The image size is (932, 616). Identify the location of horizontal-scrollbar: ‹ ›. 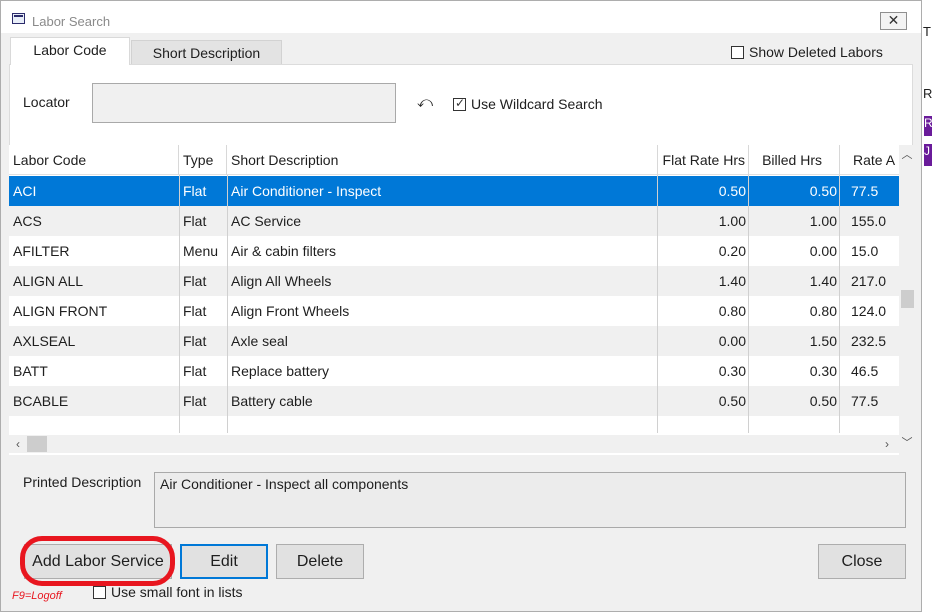
(454, 444).